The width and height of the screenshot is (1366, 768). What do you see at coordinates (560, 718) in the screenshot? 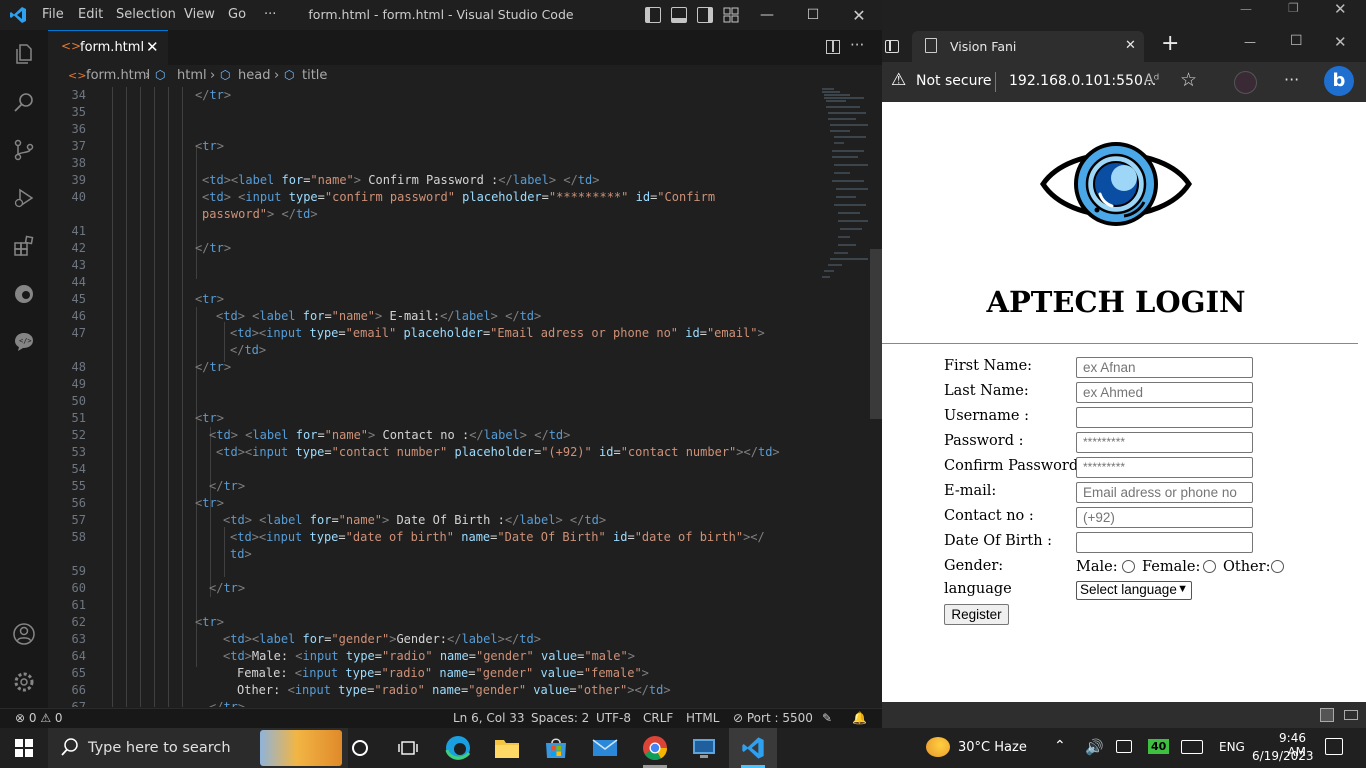
I see `indentation-setting: Spaces: 2` at bounding box center [560, 718].